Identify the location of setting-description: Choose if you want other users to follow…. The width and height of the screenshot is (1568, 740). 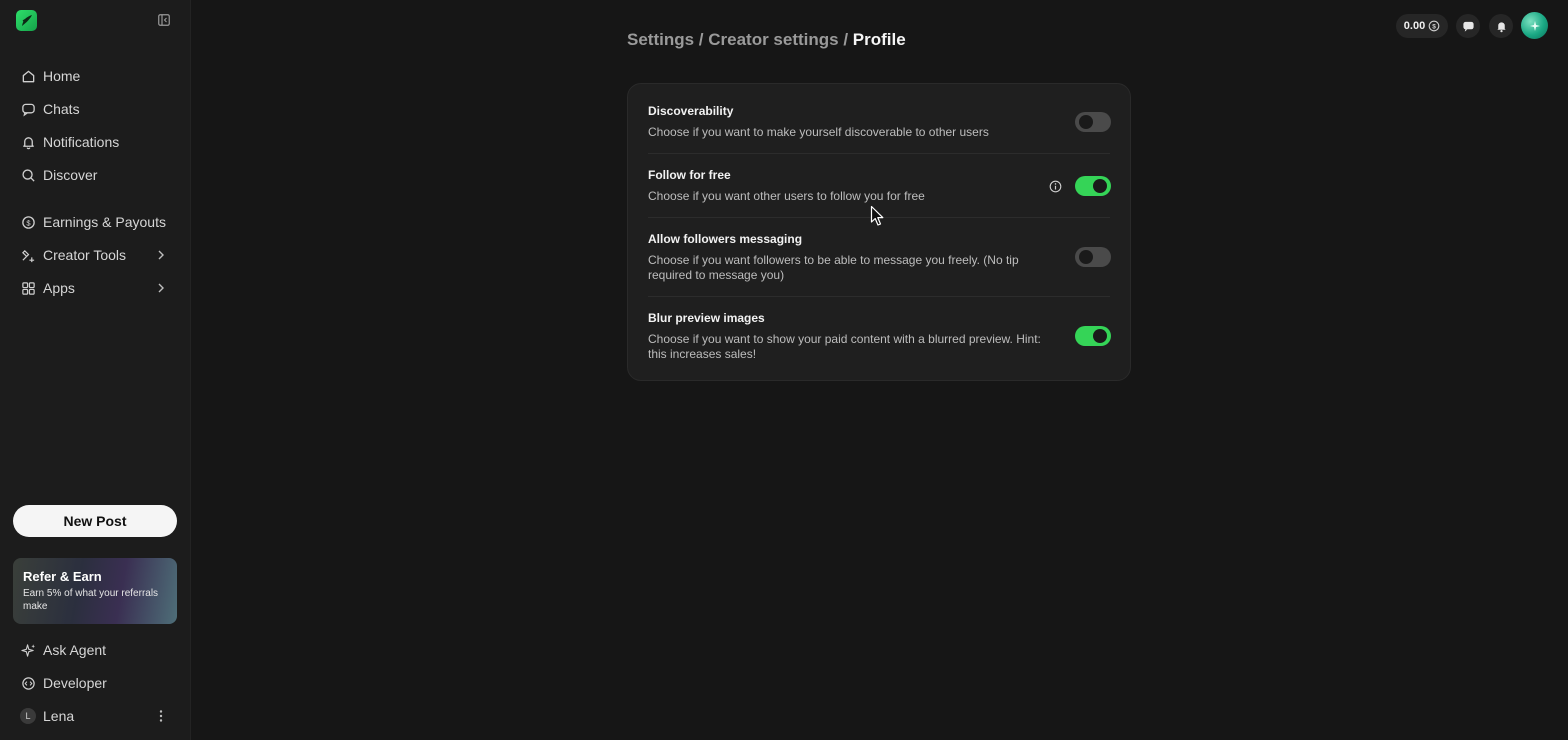
(786, 196).